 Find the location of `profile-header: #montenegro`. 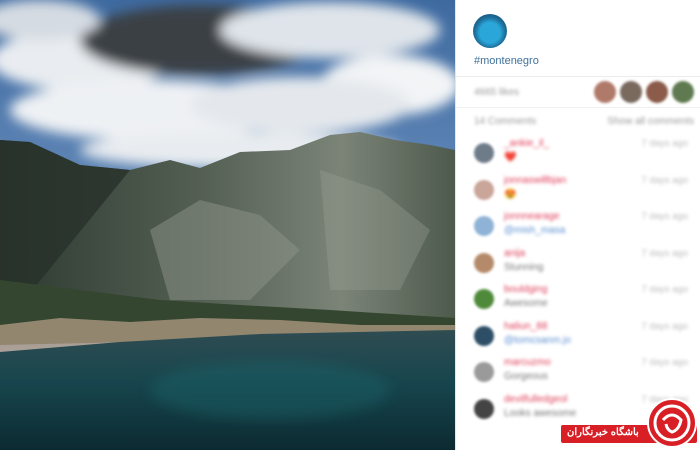

profile-header: #montenegro is located at coordinates (578, 38).